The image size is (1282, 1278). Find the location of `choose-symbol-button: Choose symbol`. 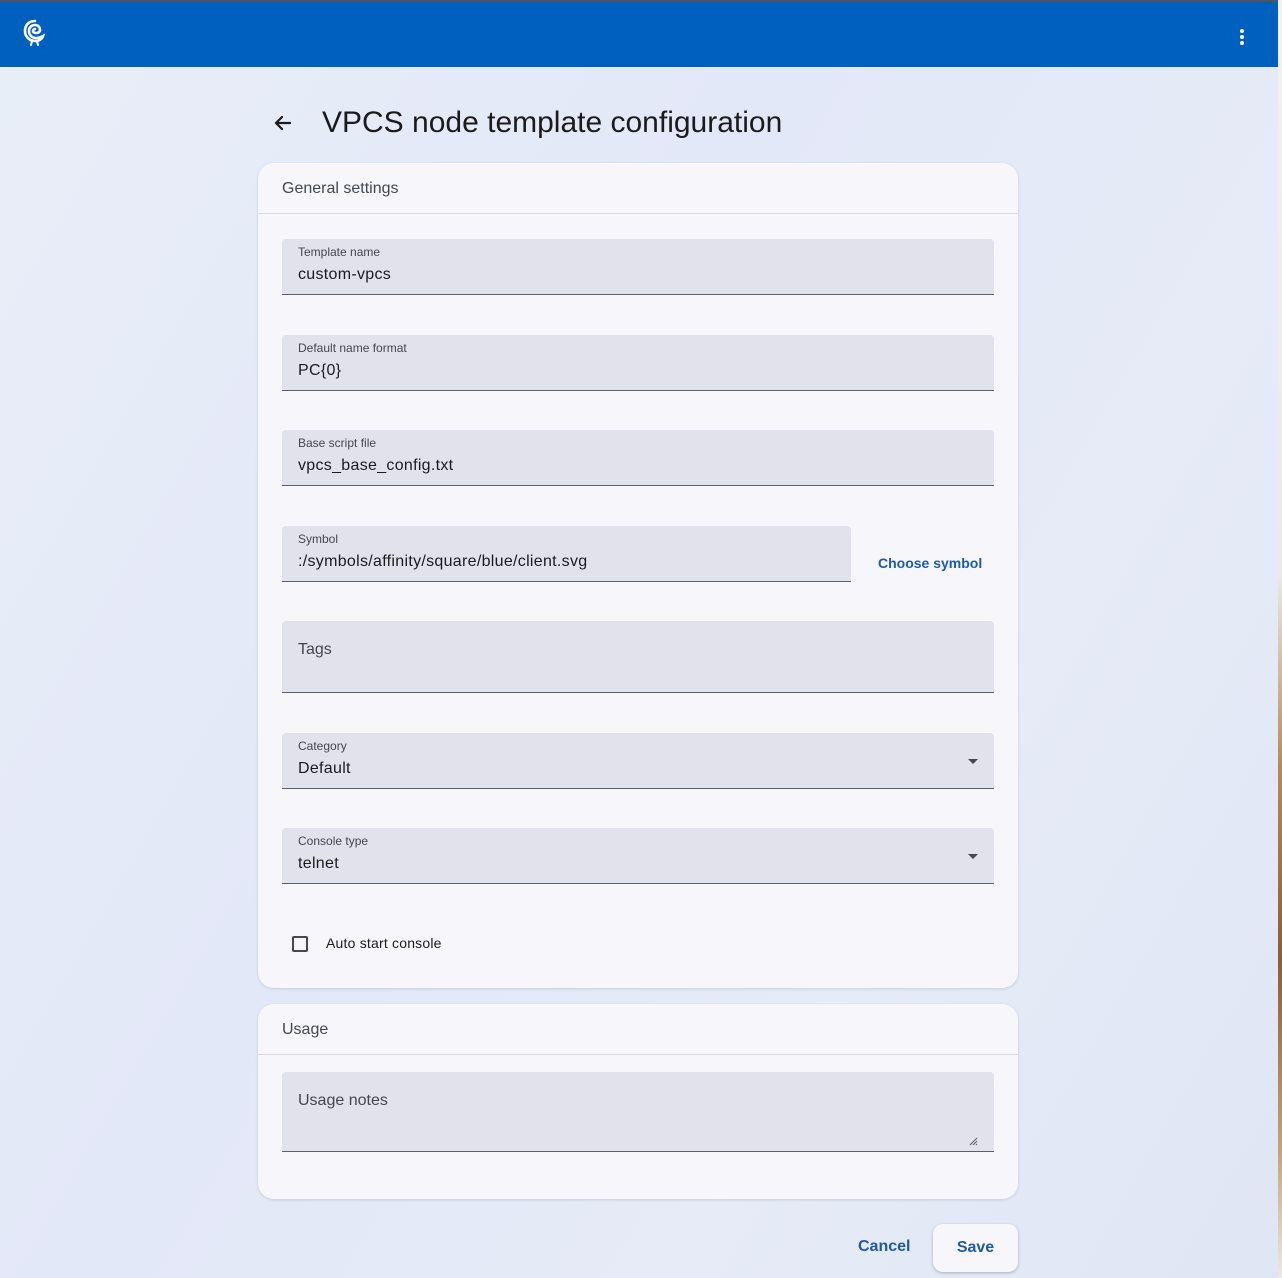

choose-symbol-button: Choose symbol is located at coordinates (930, 563).